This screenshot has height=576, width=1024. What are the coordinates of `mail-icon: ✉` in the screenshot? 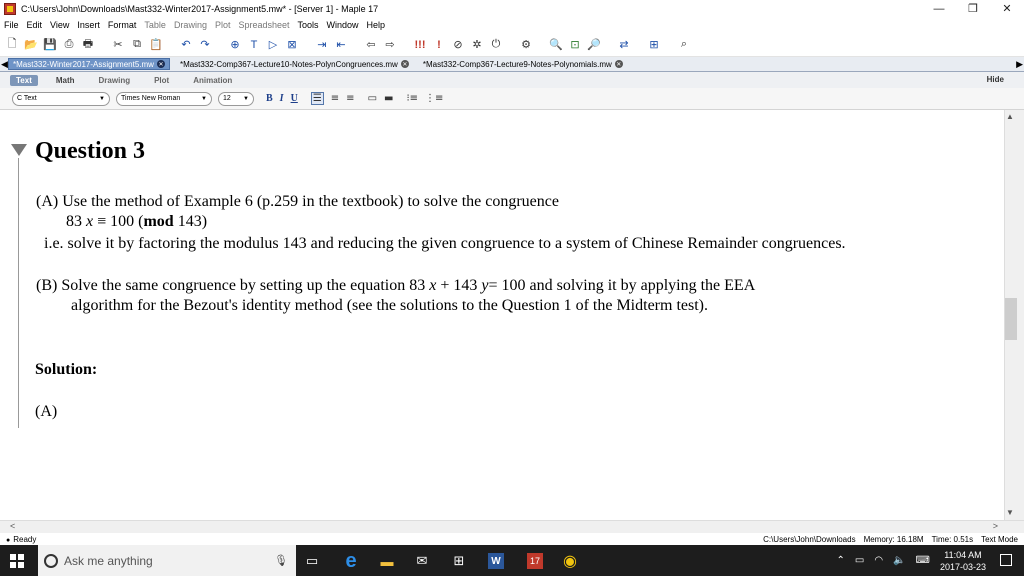 It's located at (422, 561).